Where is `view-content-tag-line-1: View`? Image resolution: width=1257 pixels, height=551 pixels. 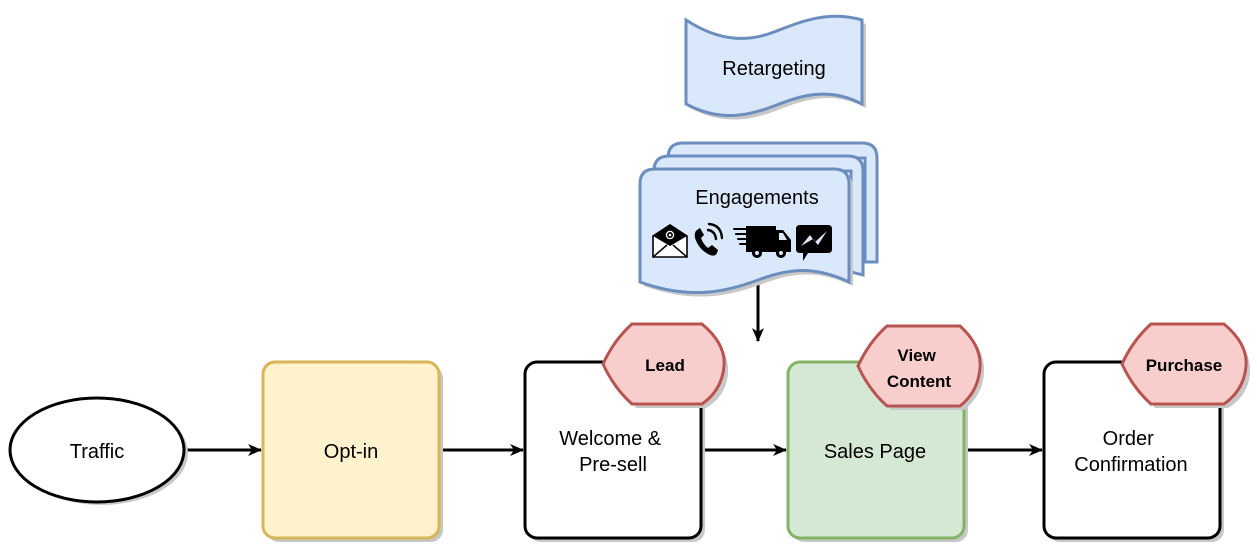 view-content-tag-line-1: View is located at coordinates (916, 355).